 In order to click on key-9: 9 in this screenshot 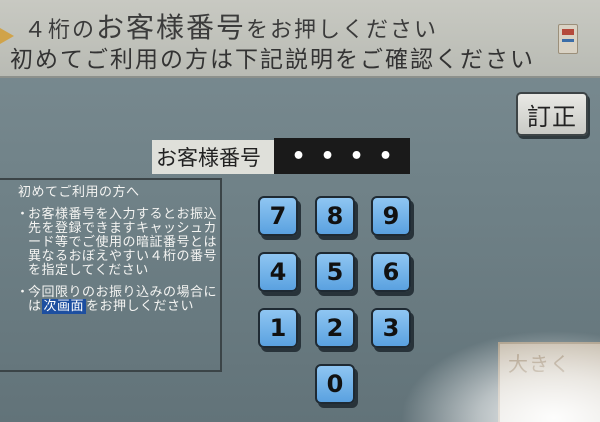, I will do `click(391, 216)`.